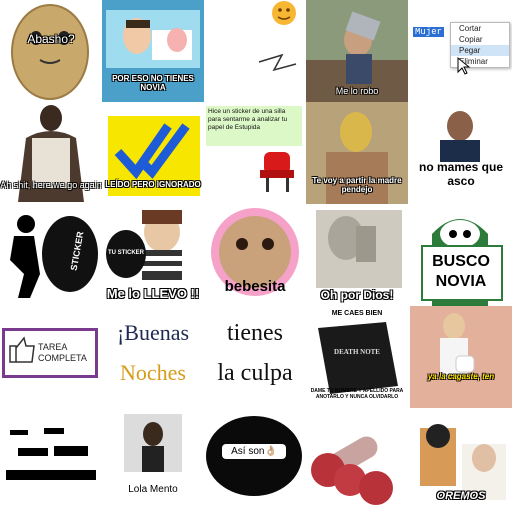 The width and height of the screenshot is (512, 510). What do you see at coordinates (461, 496) in the screenshot?
I see `oremos-caption: OREMOS` at bounding box center [461, 496].